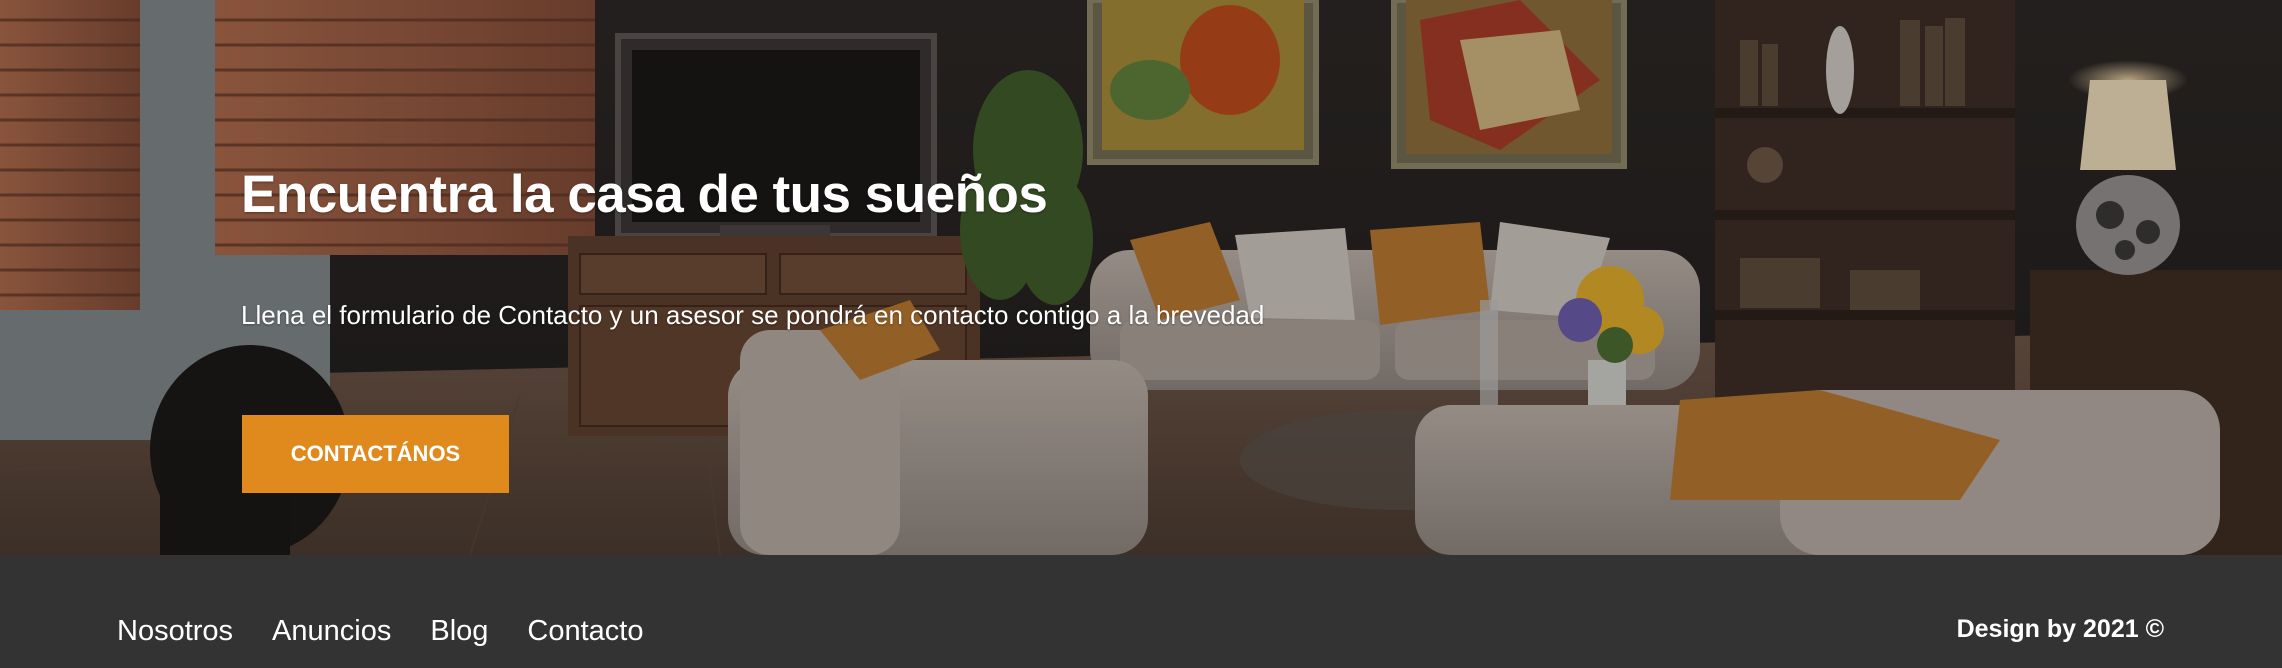 Image resolution: width=2282 pixels, height=668 pixels. Describe the element at coordinates (644, 194) in the screenshot. I see `hero-title: Encuentra la casa de tus sueños` at that location.